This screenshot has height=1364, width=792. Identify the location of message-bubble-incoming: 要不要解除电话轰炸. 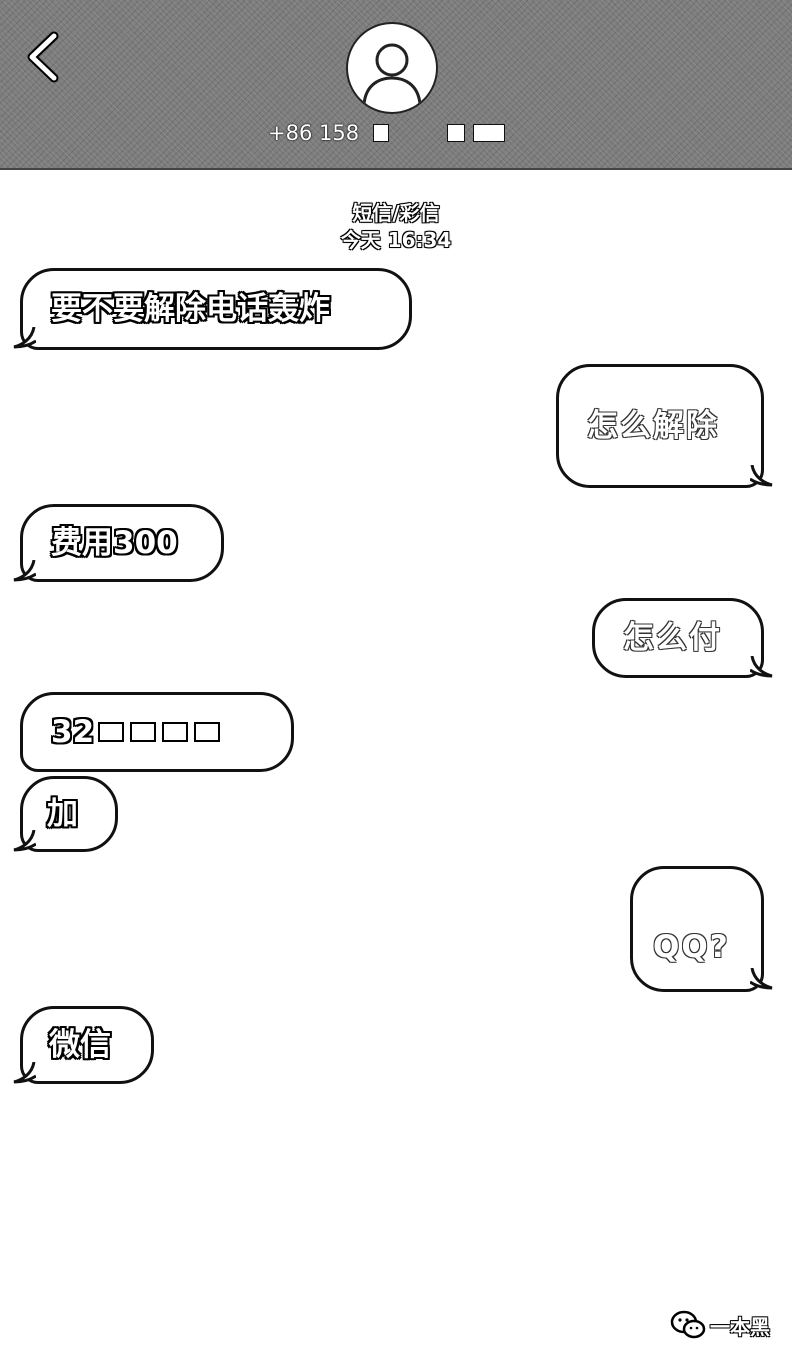
(216, 309).